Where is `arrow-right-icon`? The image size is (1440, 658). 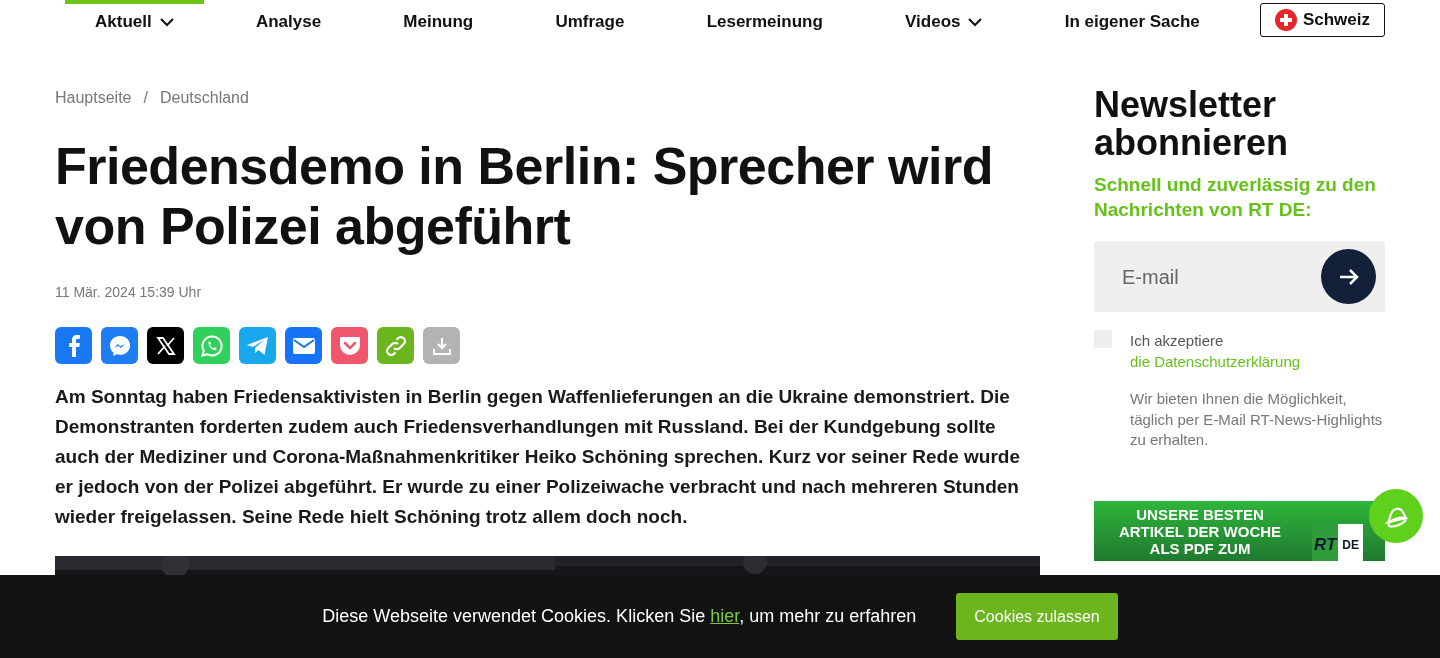 arrow-right-icon is located at coordinates (1348, 276).